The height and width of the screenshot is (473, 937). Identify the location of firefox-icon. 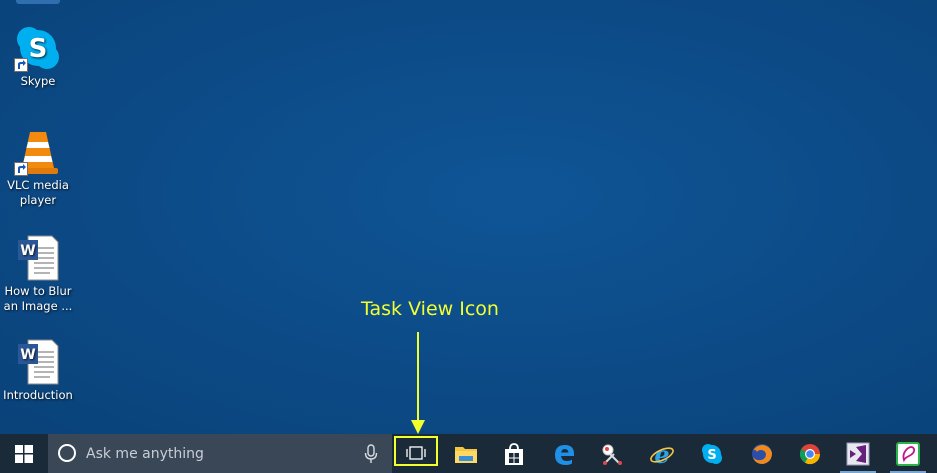
(762, 453).